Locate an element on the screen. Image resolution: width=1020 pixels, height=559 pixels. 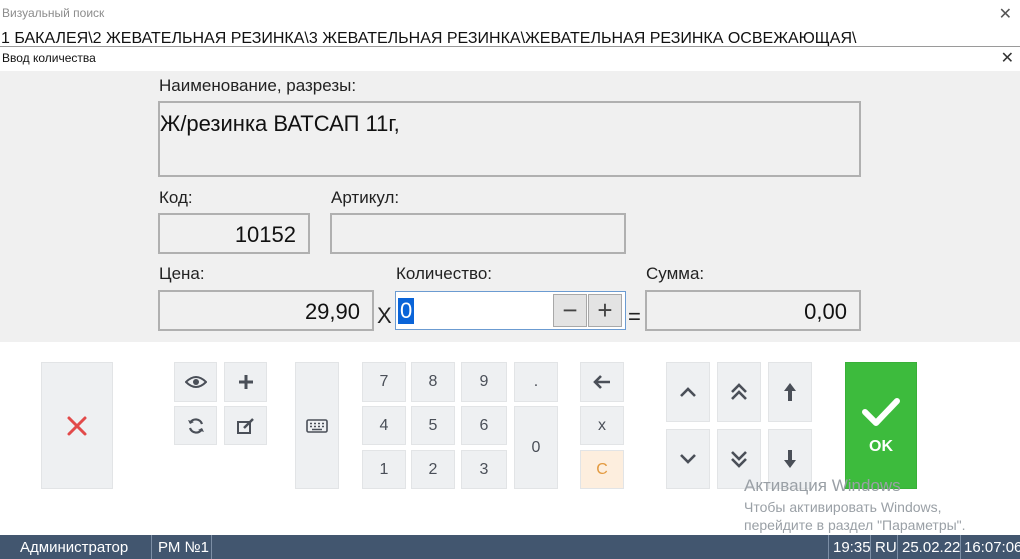
background-close-icon: ✕ is located at coordinates (1005, 14).